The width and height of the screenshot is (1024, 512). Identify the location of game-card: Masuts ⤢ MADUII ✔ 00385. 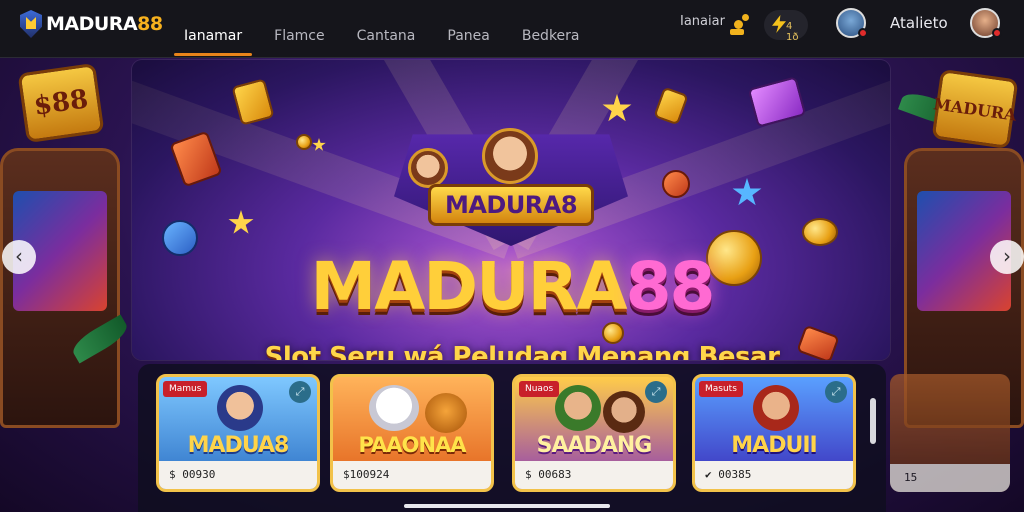
(774, 433).